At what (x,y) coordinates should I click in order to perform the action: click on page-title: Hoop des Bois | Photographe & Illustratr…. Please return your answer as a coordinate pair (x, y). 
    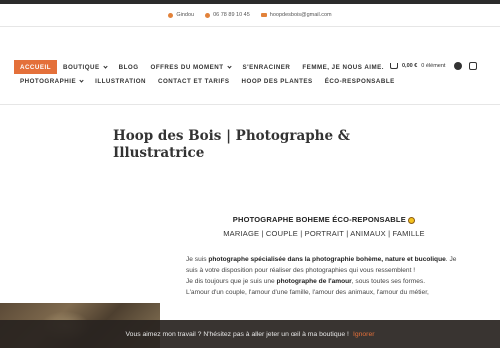
    Looking at the image, I should click on (231, 144).